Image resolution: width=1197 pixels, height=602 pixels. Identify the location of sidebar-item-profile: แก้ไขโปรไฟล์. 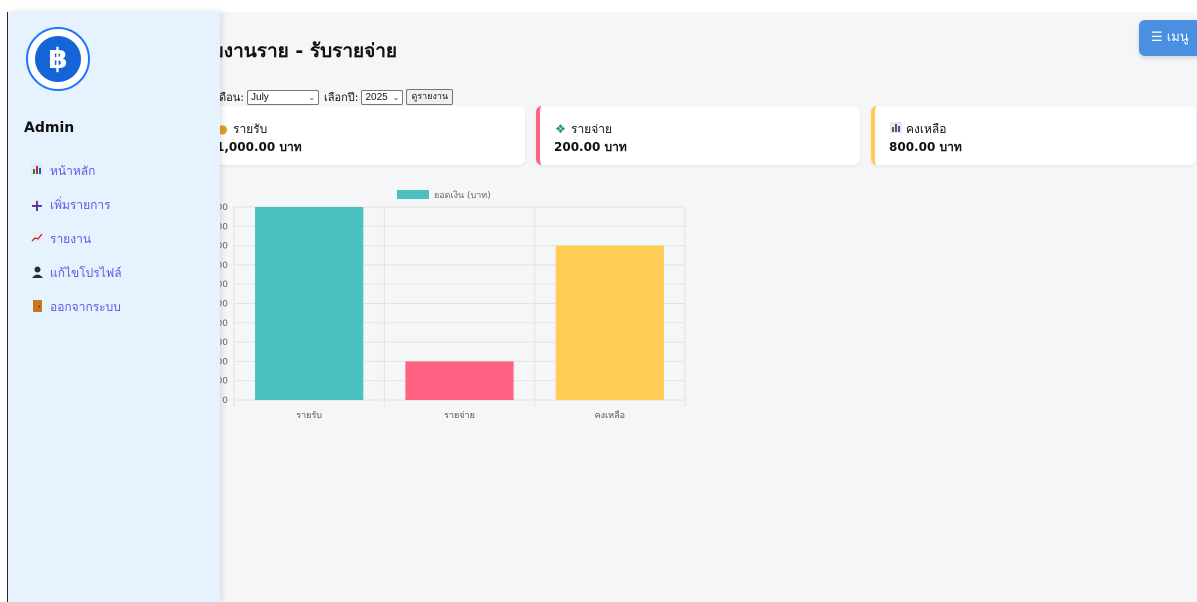
(76, 273).